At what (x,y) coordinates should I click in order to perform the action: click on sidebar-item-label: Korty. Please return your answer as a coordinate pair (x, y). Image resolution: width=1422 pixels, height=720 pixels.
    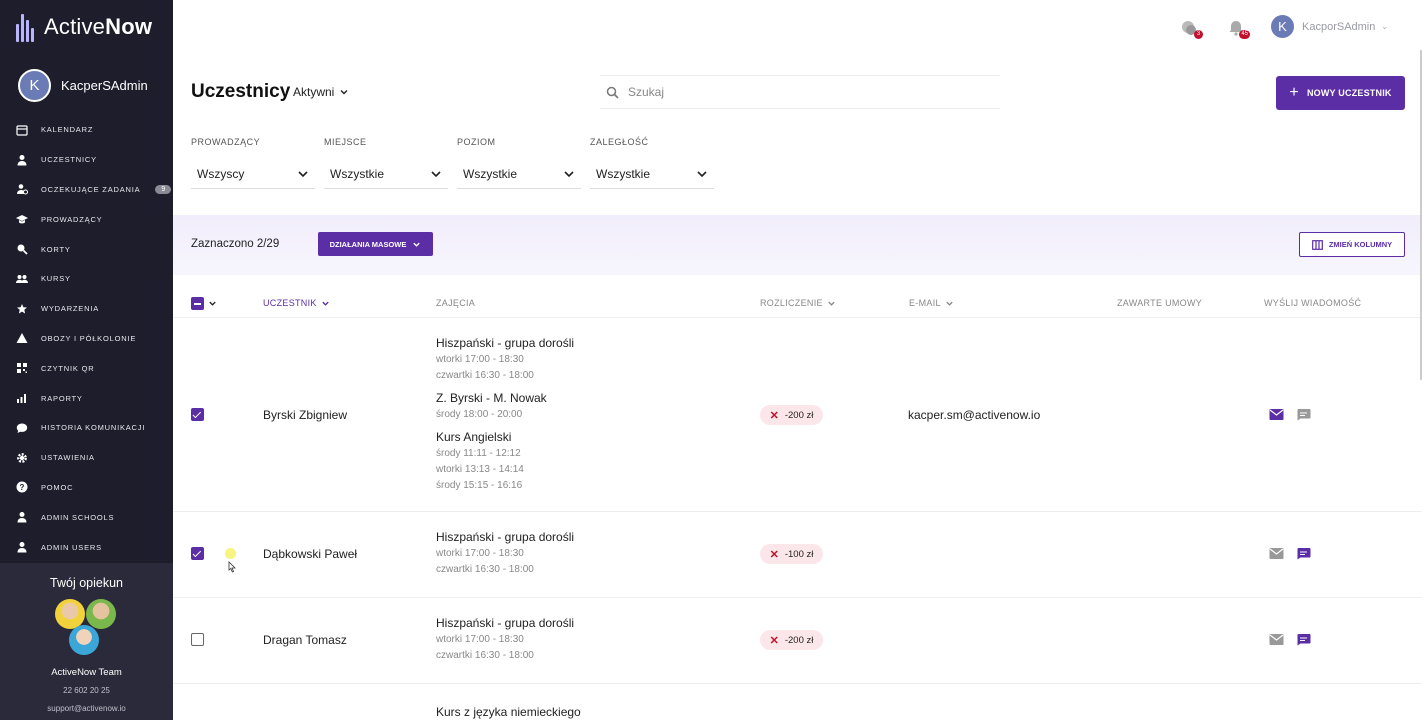
    Looking at the image, I should click on (56, 249).